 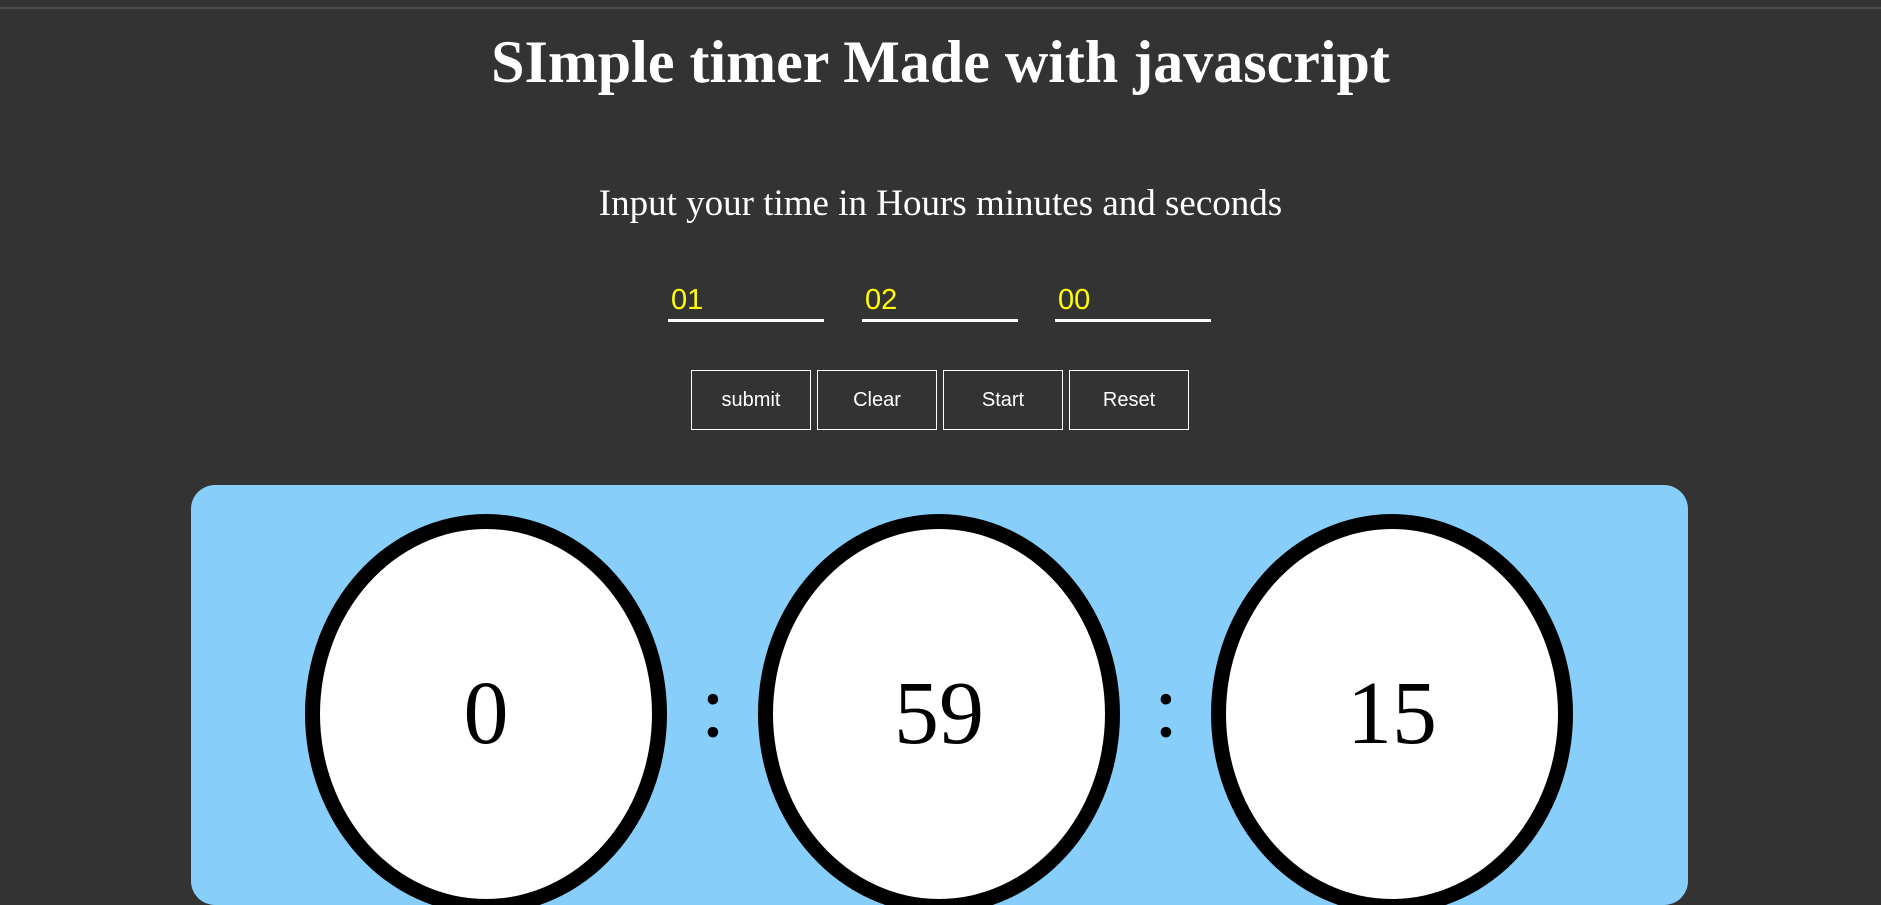 I want to click on start-button: Start, so click(x=1003, y=400).